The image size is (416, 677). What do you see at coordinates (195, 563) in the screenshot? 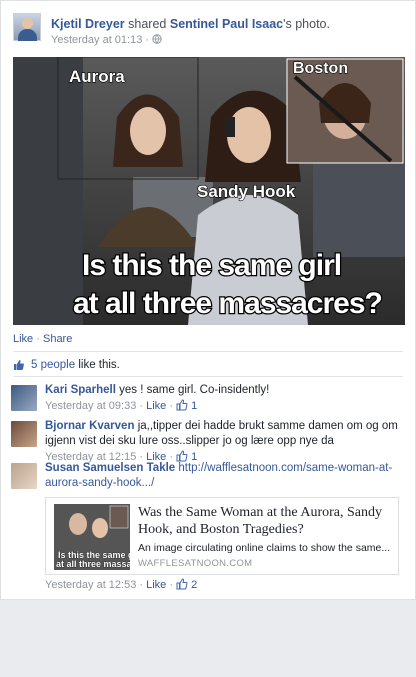
I see `link-preview-site: WAFFLESATNOON.COM` at bounding box center [195, 563].